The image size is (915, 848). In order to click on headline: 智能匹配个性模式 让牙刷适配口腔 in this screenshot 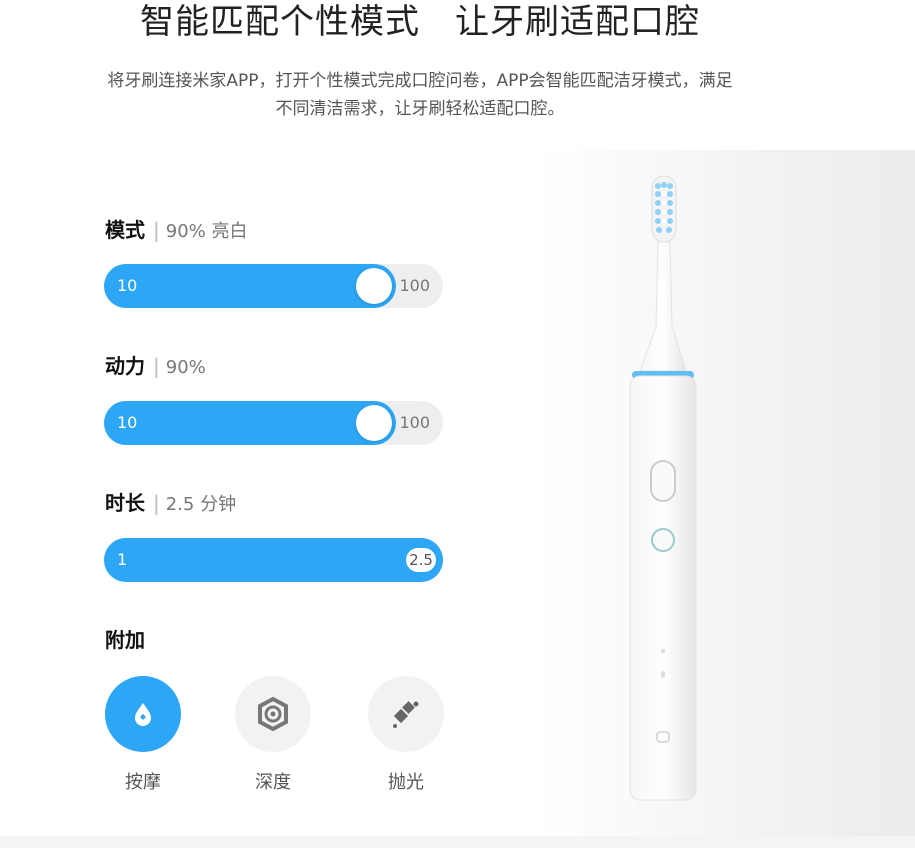, I will do `click(420, 22)`.